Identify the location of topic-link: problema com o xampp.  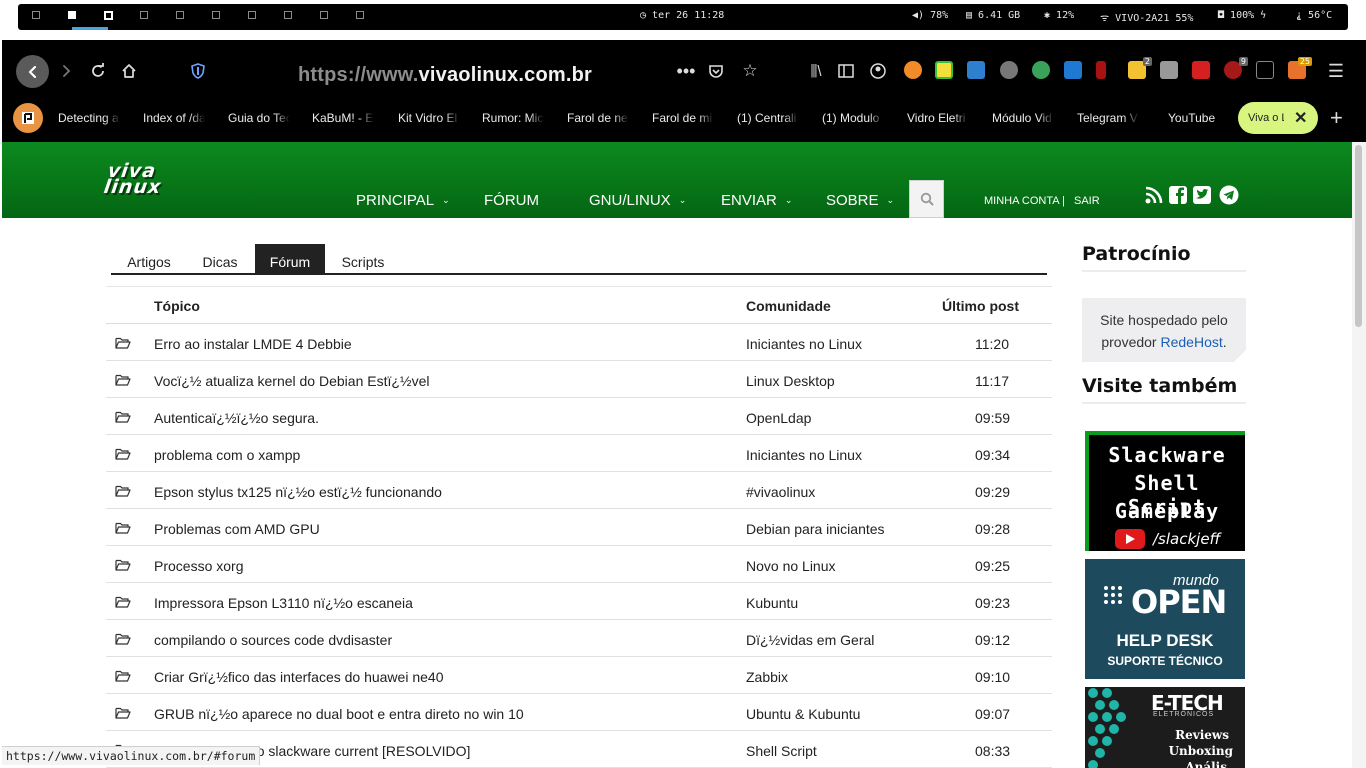
(227, 455).